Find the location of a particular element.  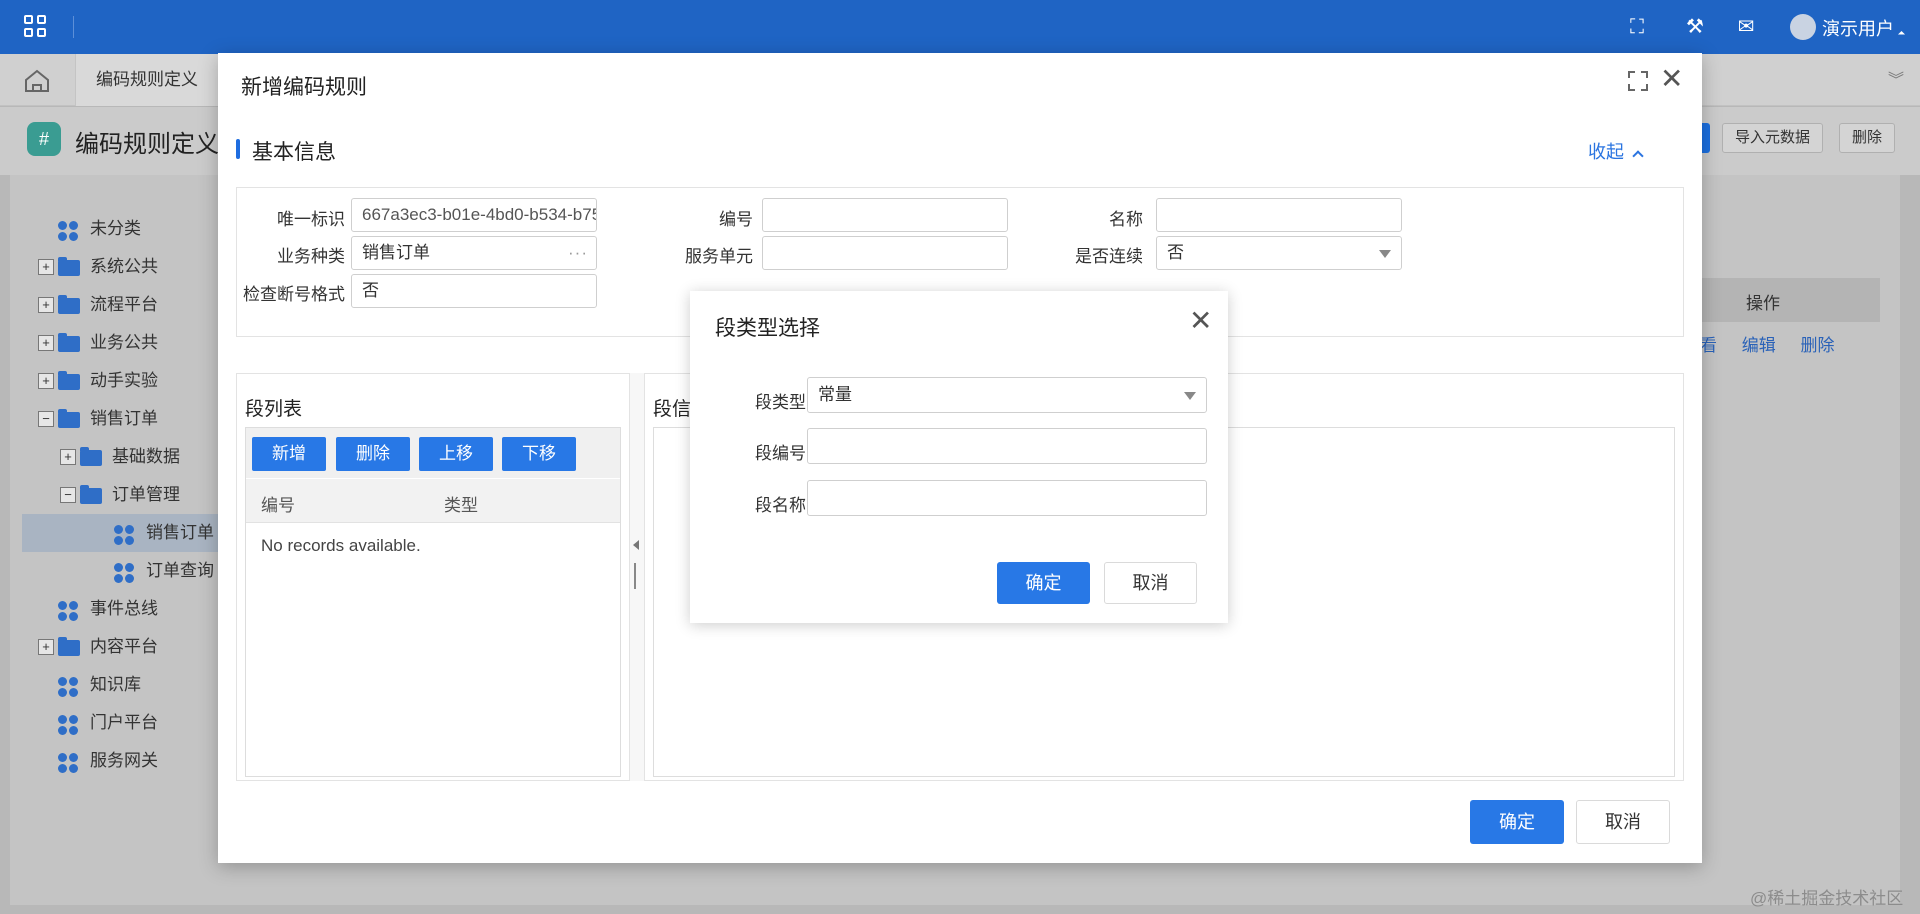

tree-node-label: 流程平台 is located at coordinates (124, 304).